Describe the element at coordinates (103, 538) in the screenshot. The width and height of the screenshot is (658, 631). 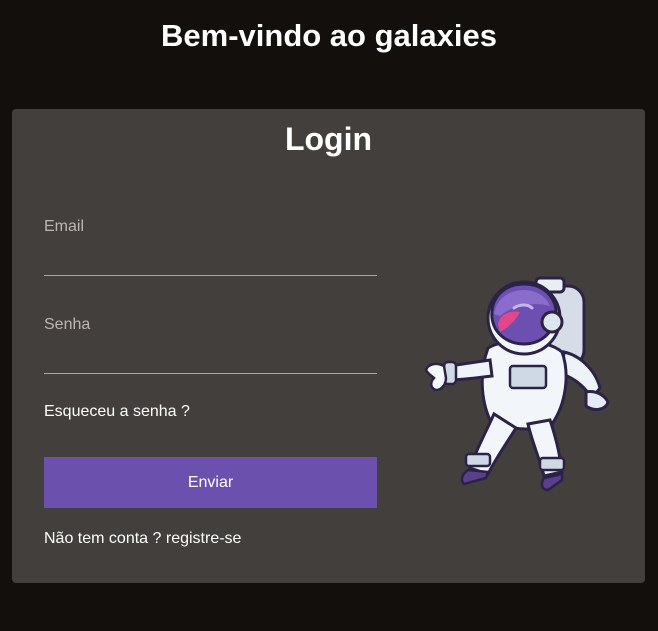
I see `signup-prefix: Não tem conta ?` at that location.